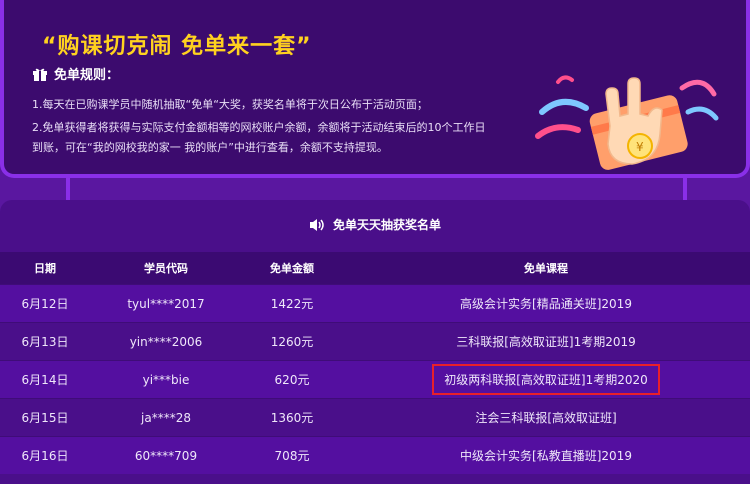  What do you see at coordinates (177, 46) in the screenshot?
I see `promo-slogan: “购课切克闹 免单来一套”` at bounding box center [177, 46].